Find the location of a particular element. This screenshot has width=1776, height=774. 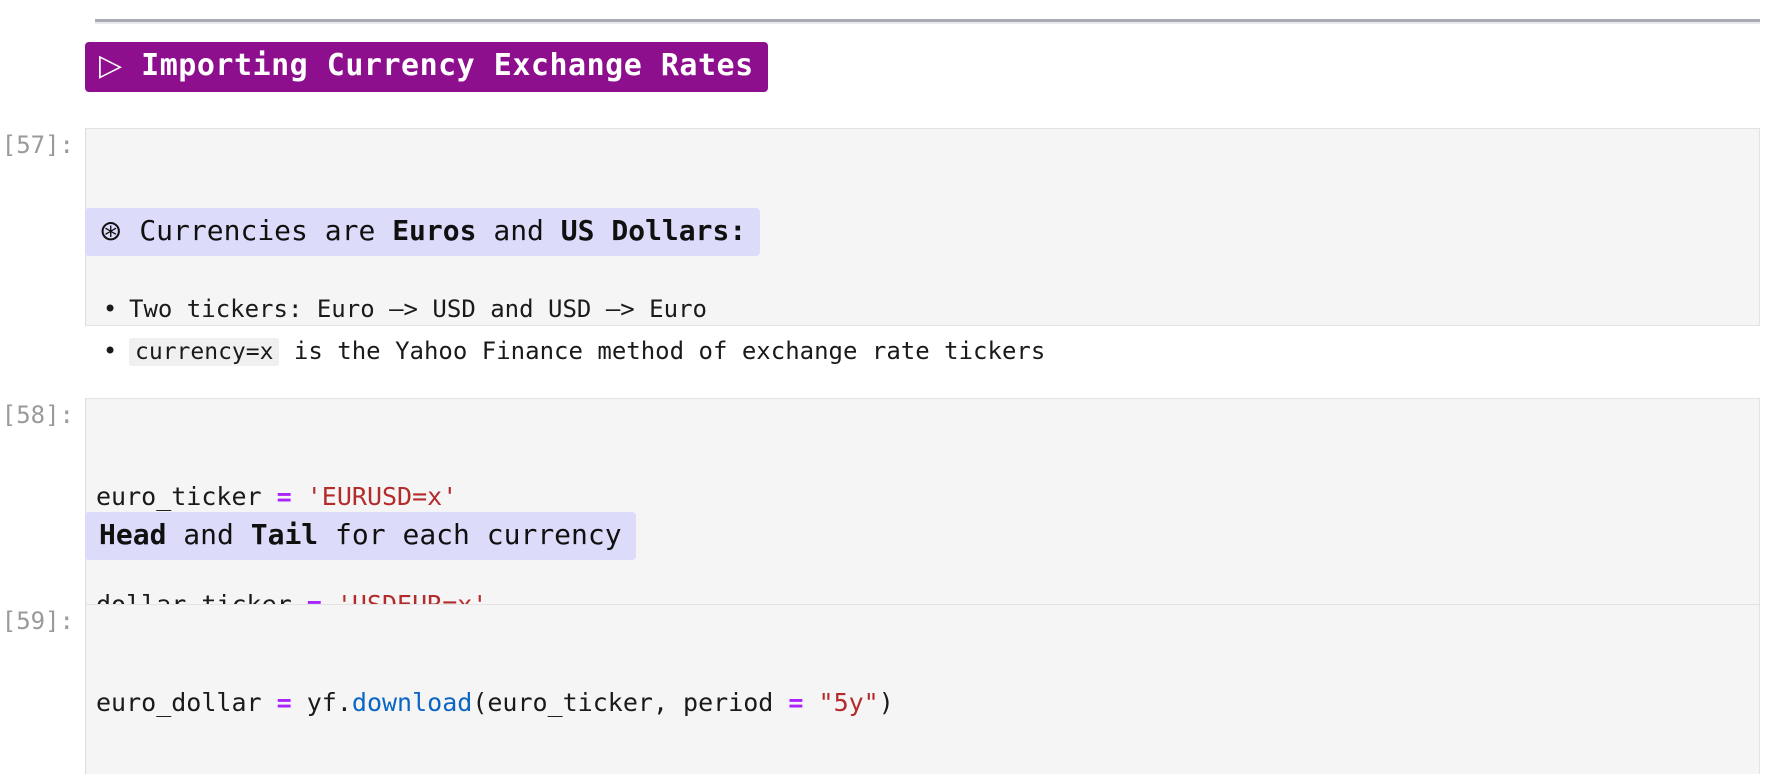

markdown-cell-head-tail: Head and Tail for each currency is located at coordinates (888, 536).